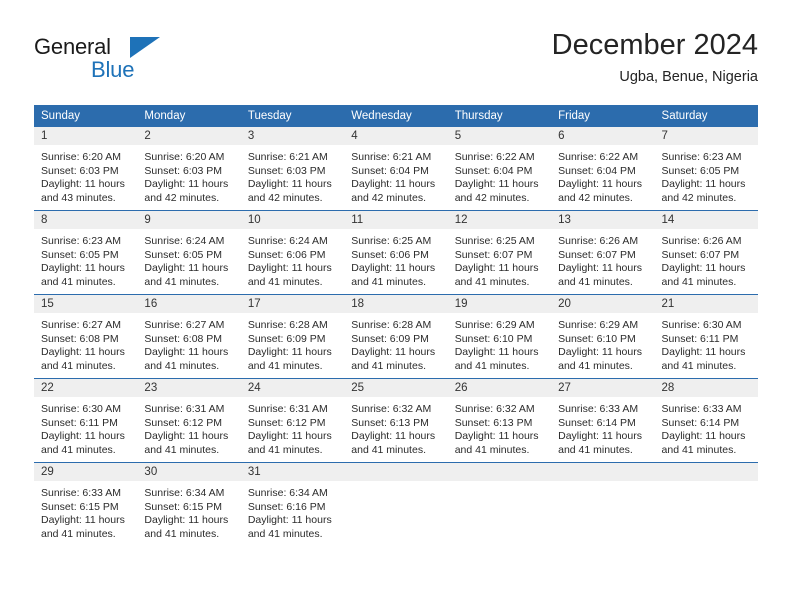 Image resolution: width=792 pixels, height=612 pixels. I want to click on generalblue-logo: General Blue, so click(134, 62).